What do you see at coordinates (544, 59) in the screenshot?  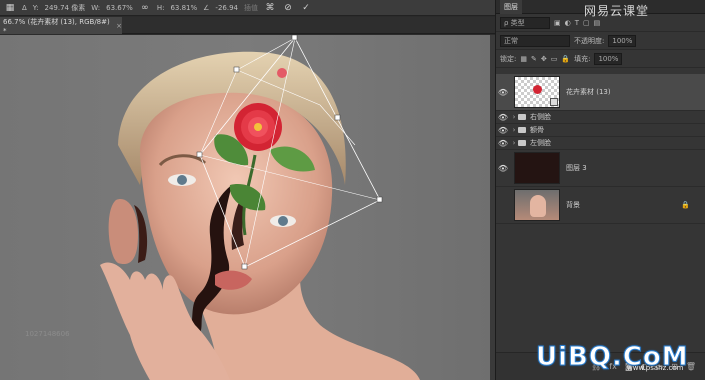 I see `lock-move-icon: ✥` at bounding box center [544, 59].